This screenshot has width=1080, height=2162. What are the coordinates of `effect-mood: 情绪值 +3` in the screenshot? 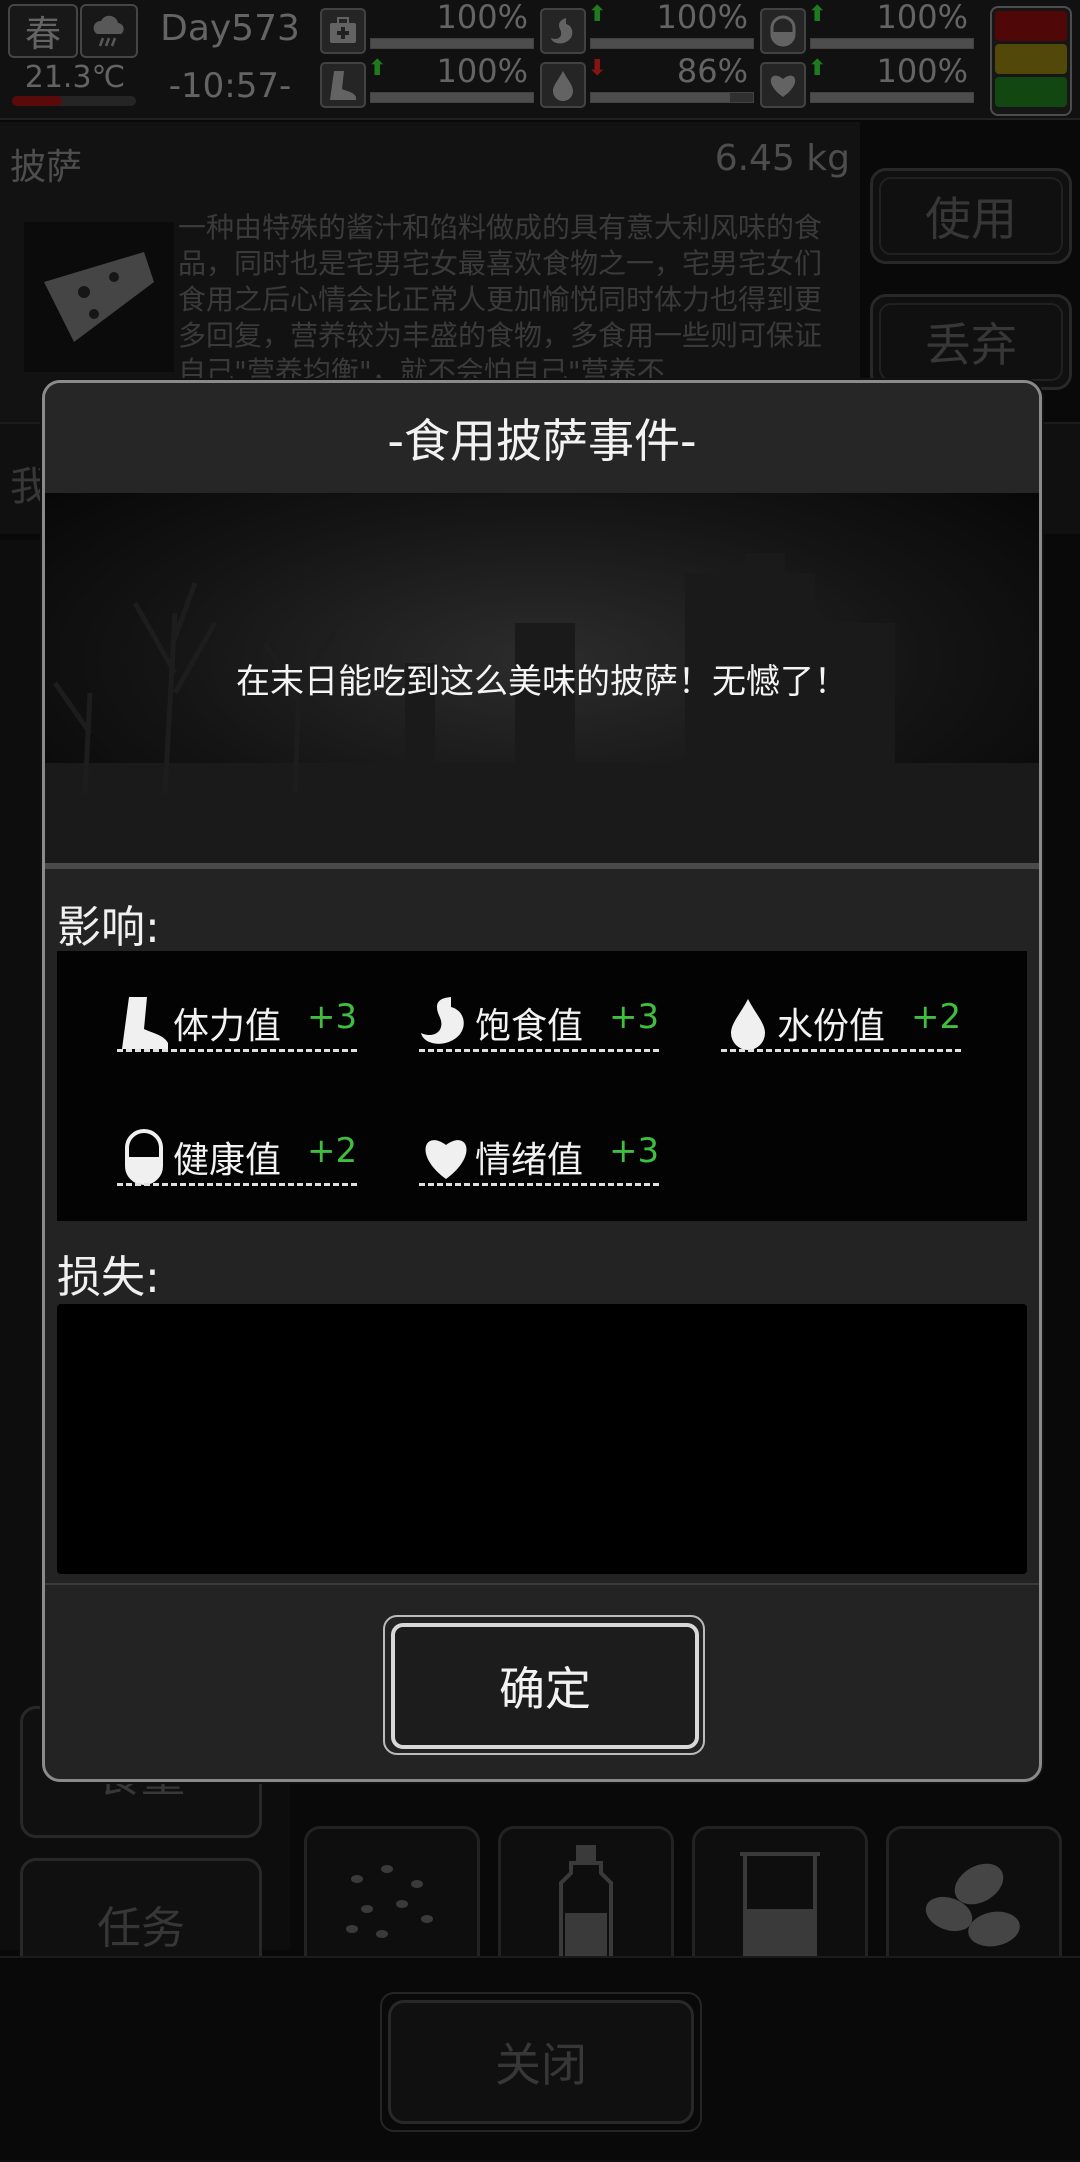 It's located at (539, 1156).